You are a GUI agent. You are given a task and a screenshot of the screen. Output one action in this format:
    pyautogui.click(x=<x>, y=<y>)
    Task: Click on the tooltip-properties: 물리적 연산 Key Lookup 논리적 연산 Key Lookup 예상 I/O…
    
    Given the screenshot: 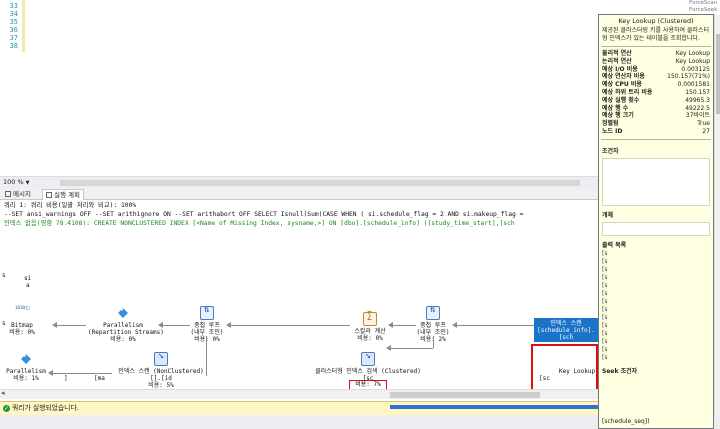 What is the action you would take?
    pyautogui.click(x=656, y=93)
    